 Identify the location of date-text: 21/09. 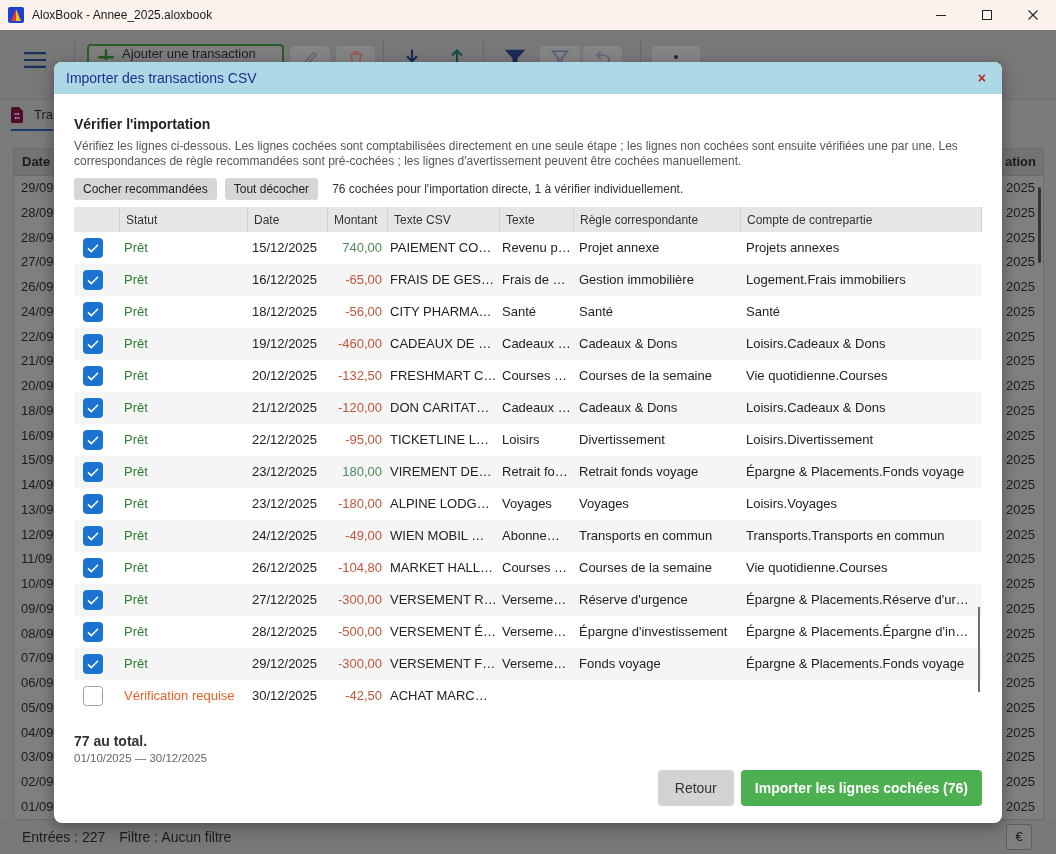
(37, 361).